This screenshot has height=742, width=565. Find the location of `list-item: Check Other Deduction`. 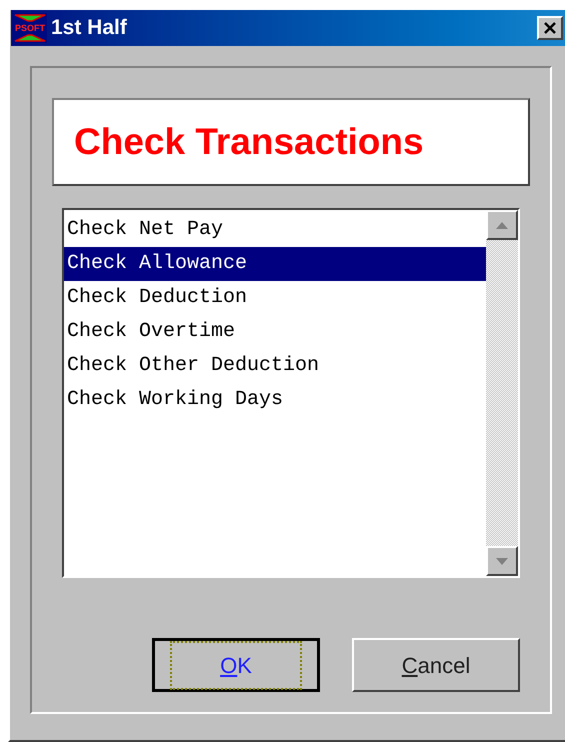

list-item: Check Other Deduction is located at coordinates (275, 366).